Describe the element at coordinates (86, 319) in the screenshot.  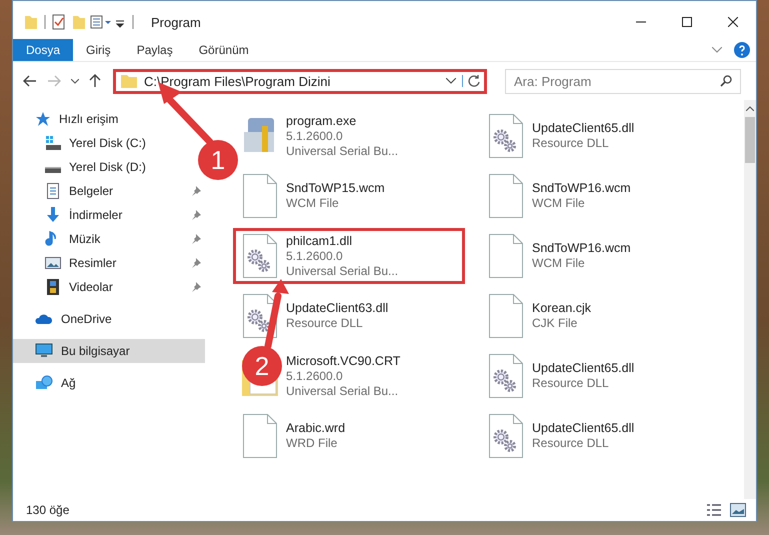
I see `sidebar-label: OneDrive` at that location.